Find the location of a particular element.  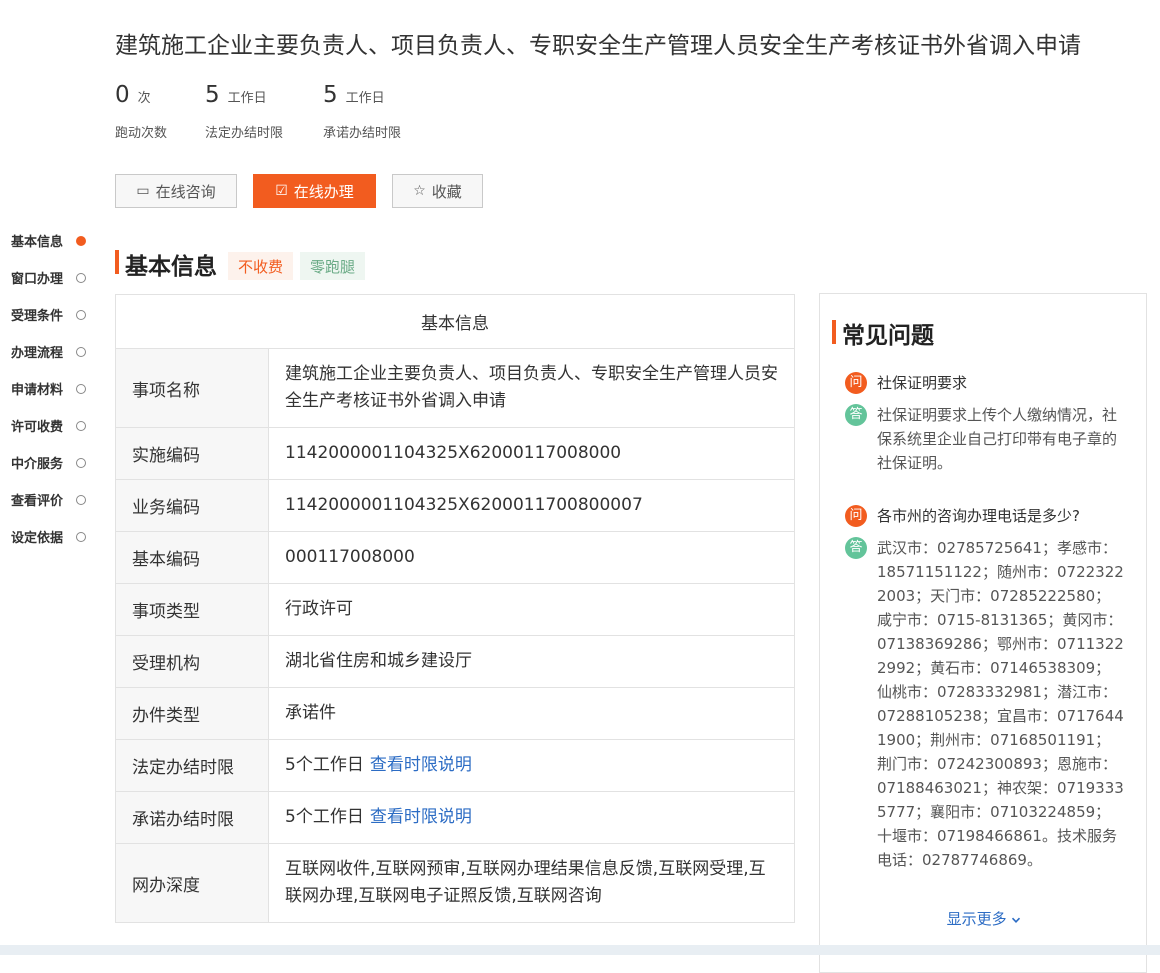

table-row: 办件类型 承诺件 is located at coordinates (455, 713).